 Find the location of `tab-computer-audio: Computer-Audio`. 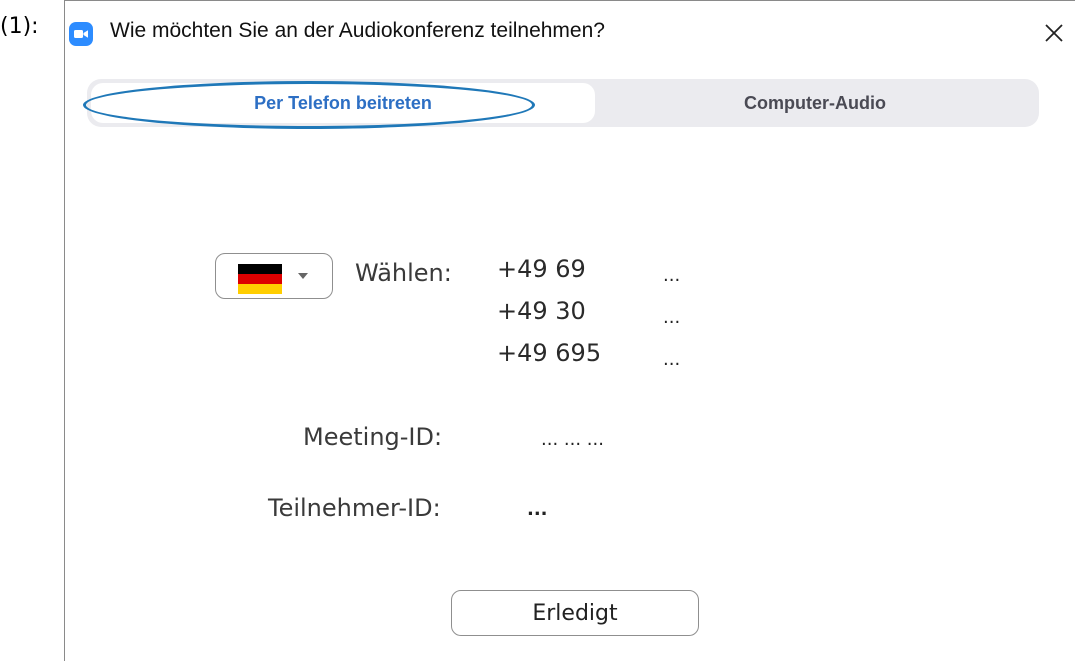

tab-computer-audio: Computer-Audio is located at coordinates (815, 103).